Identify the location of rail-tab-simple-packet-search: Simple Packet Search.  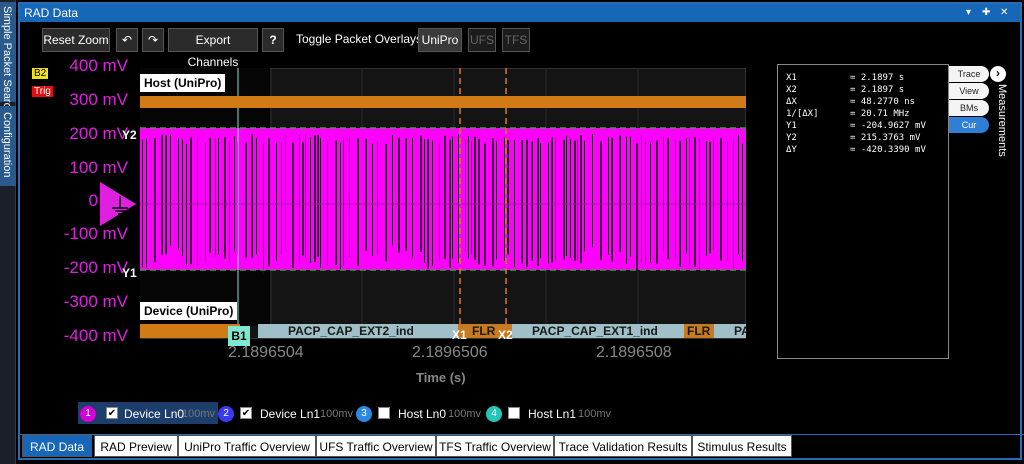
(8, 58).